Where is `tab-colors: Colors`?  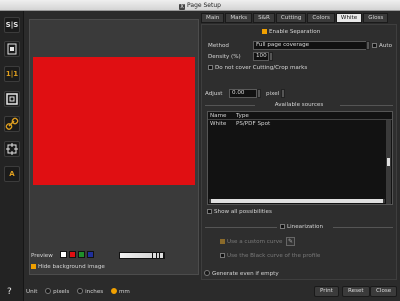 tab-colors: Colors is located at coordinates (321, 18).